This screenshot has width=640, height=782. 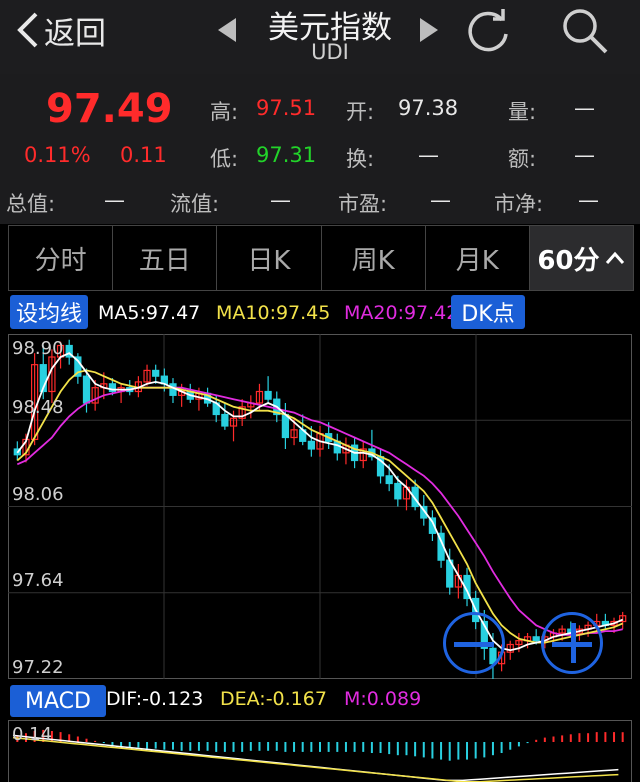 I want to click on next-instrument-icon, so click(x=429, y=30).